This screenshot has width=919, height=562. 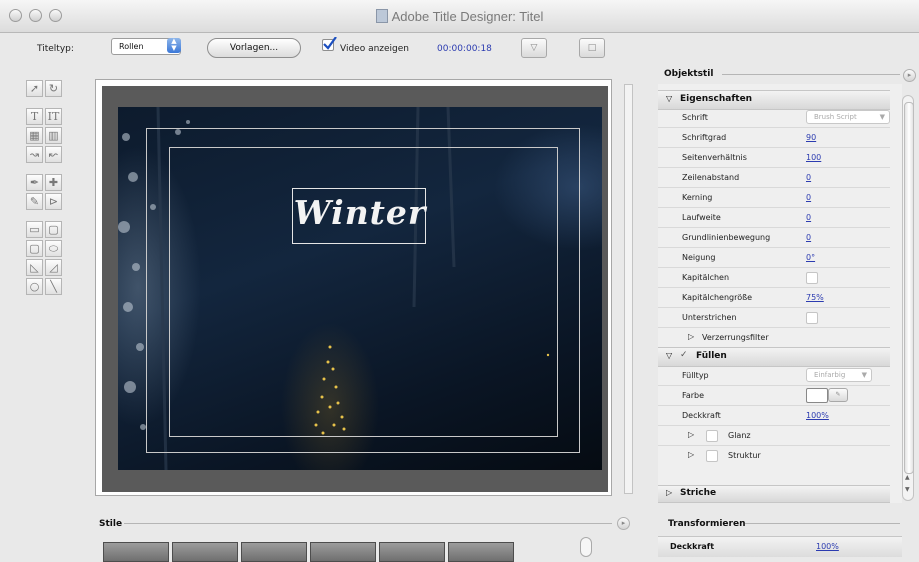 What do you see at coordinates (34, 286) in the screenshot?
I see `ellipse-tool-icon: ○` at bounding box center [34, 286].